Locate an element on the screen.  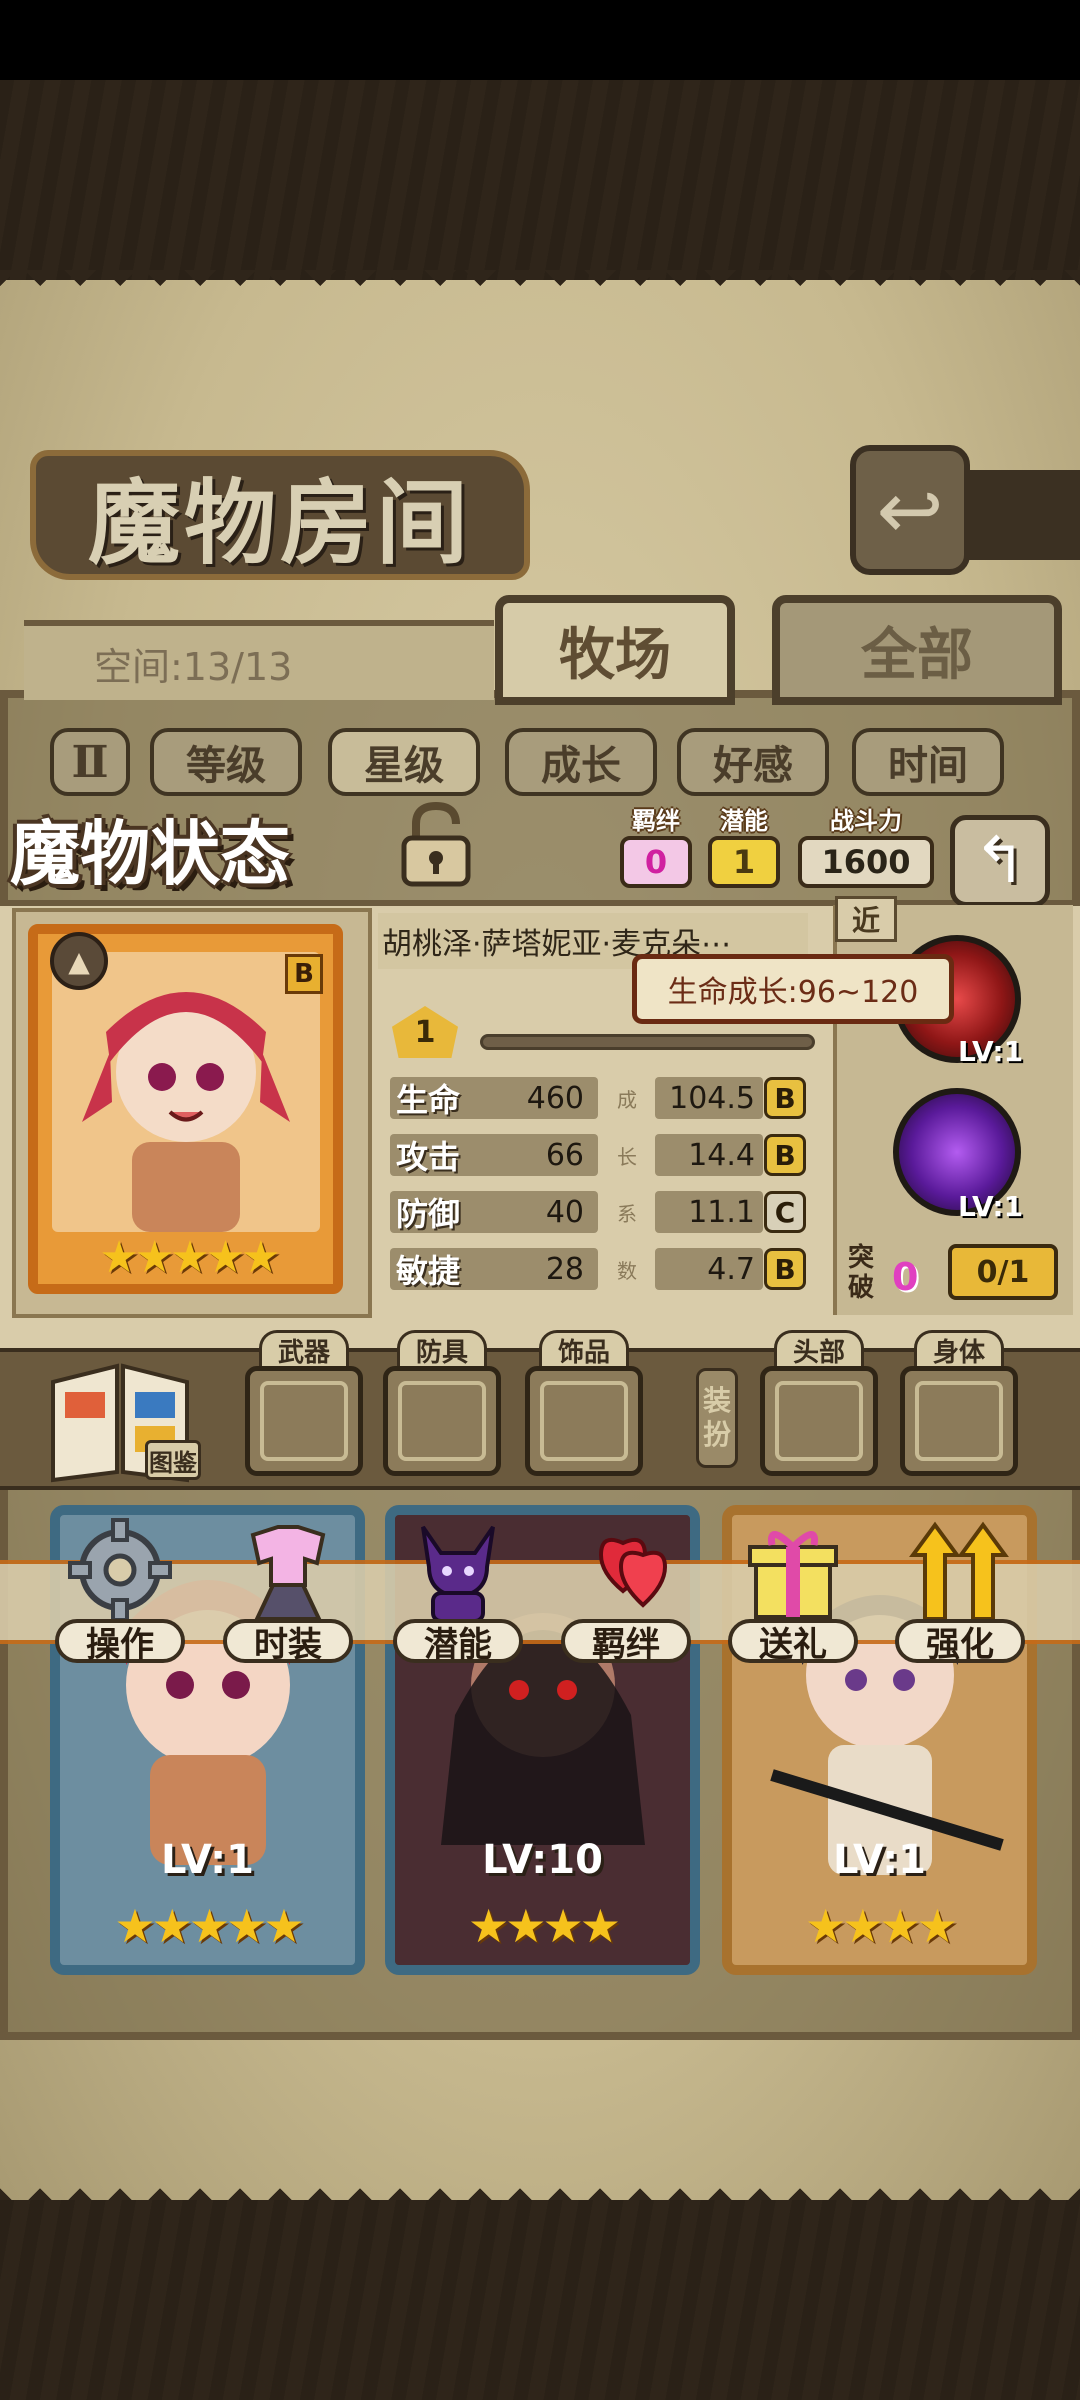
potential-badge-label: 潜能 is located at coordinates (744, 821).